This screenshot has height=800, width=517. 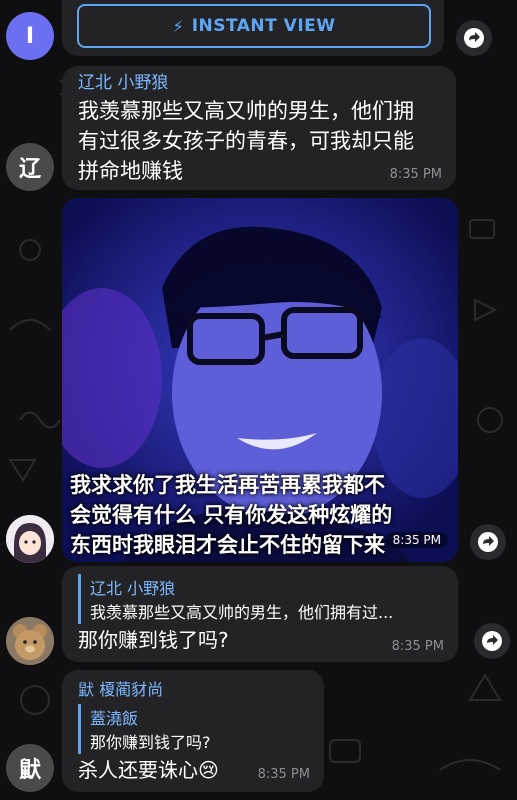 What do you see at coordinates (178, 26) in the screenshot?
I see `lightning-icon: ⚡` at bounding box center [178, 26].